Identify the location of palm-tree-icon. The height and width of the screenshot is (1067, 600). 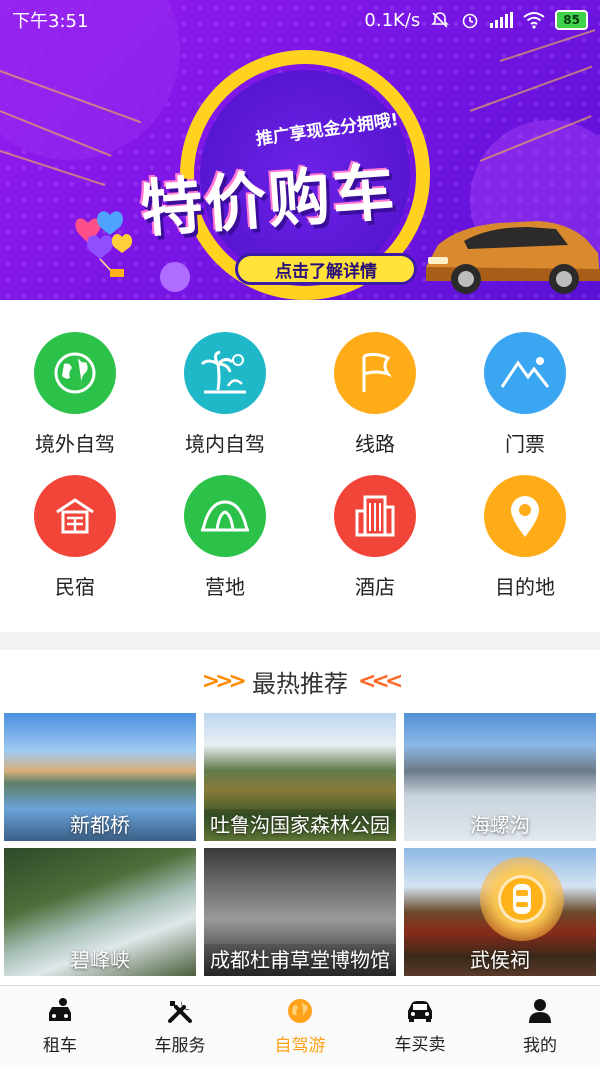
(225, 373).